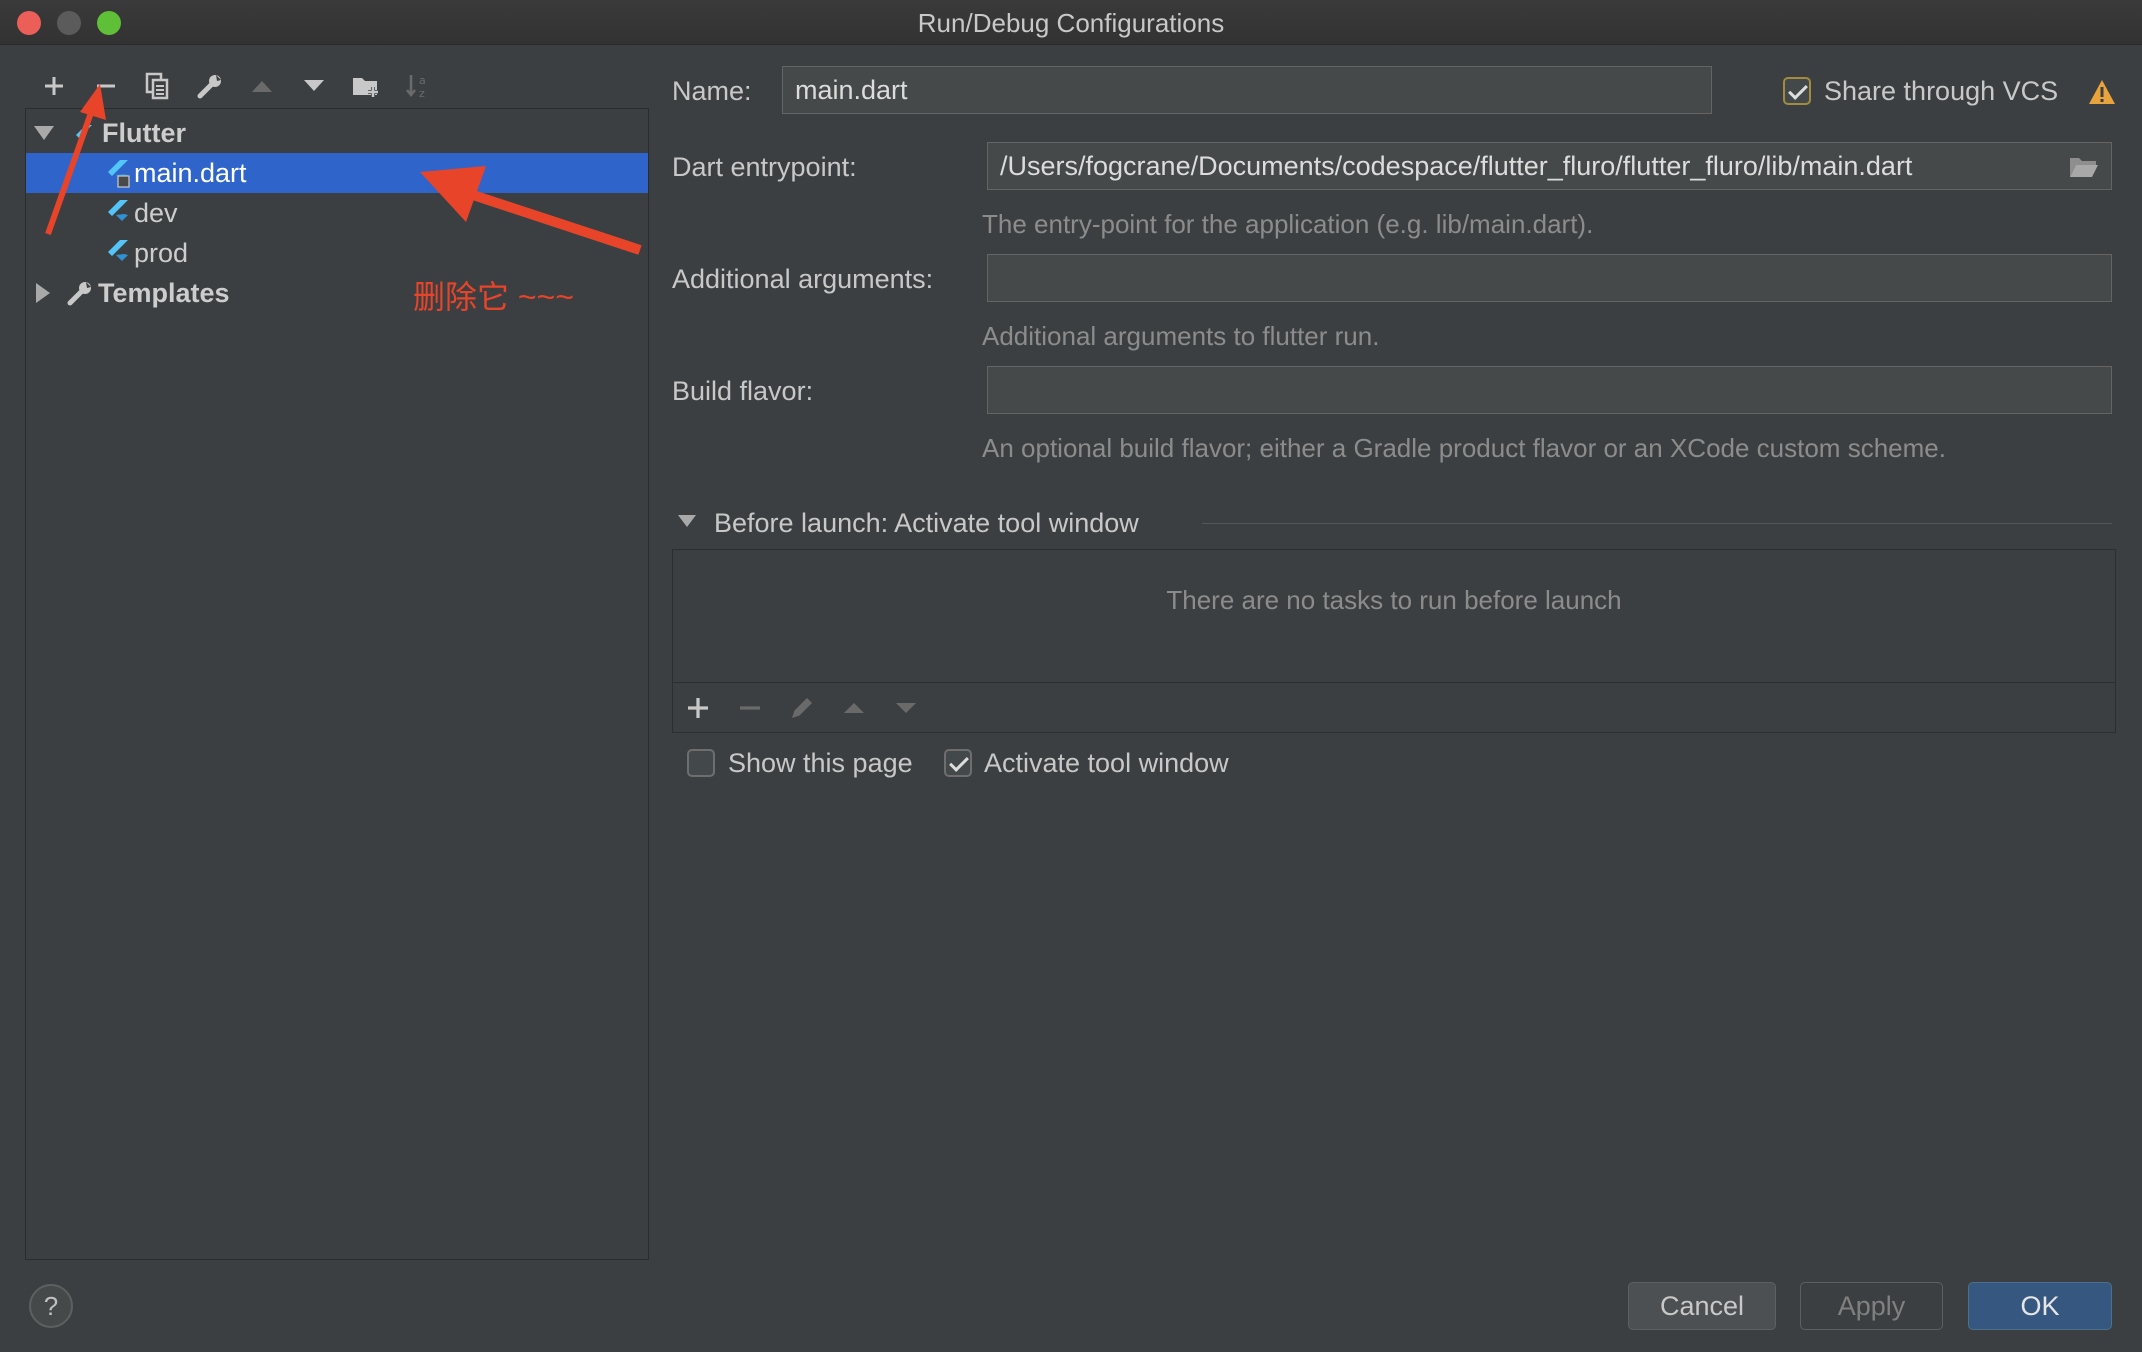 The image size is (2142, 1352). Describe the element at coordinates (1941, 91) in the screenshot. I see `share-vcs-label: Share through VCS` at that location.